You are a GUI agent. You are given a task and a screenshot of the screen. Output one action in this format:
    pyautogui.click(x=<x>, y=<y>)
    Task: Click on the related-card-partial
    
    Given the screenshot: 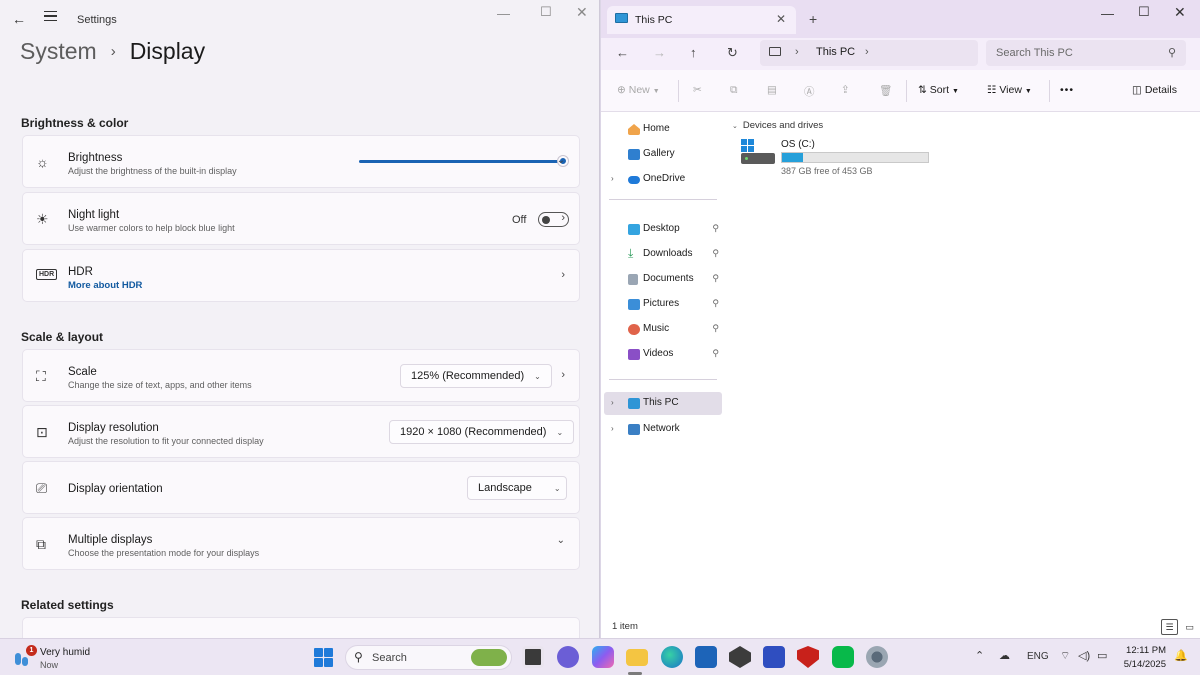 What is the action you would take?
    pyautogui.click(x=301, y=627)
    